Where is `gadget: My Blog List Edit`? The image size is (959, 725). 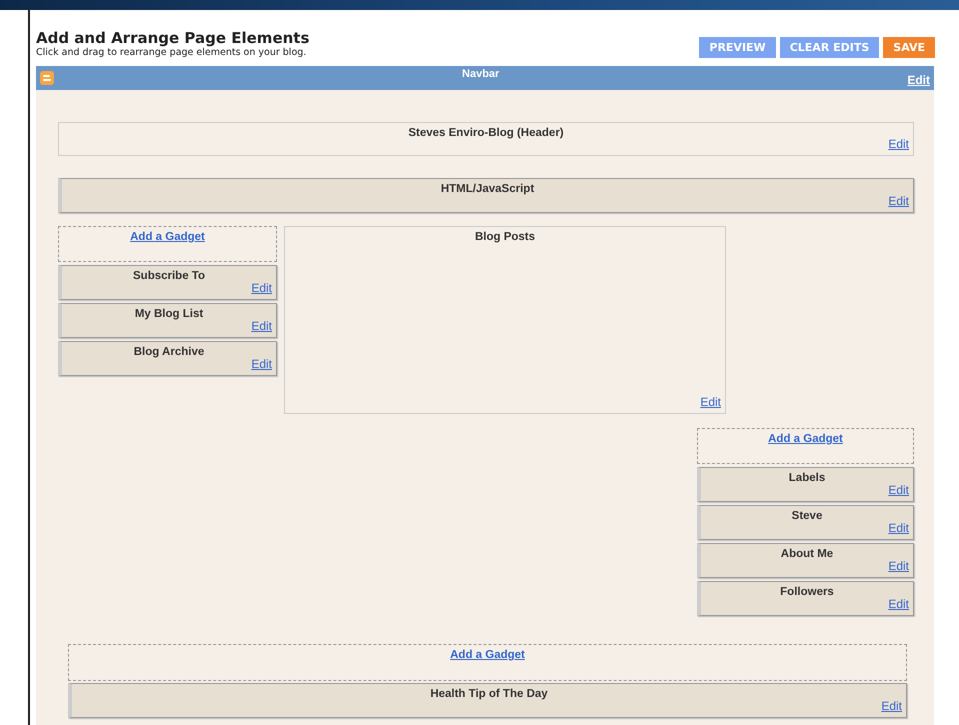 gadget: My Blog List Edit is located at coordinates (167, 320).